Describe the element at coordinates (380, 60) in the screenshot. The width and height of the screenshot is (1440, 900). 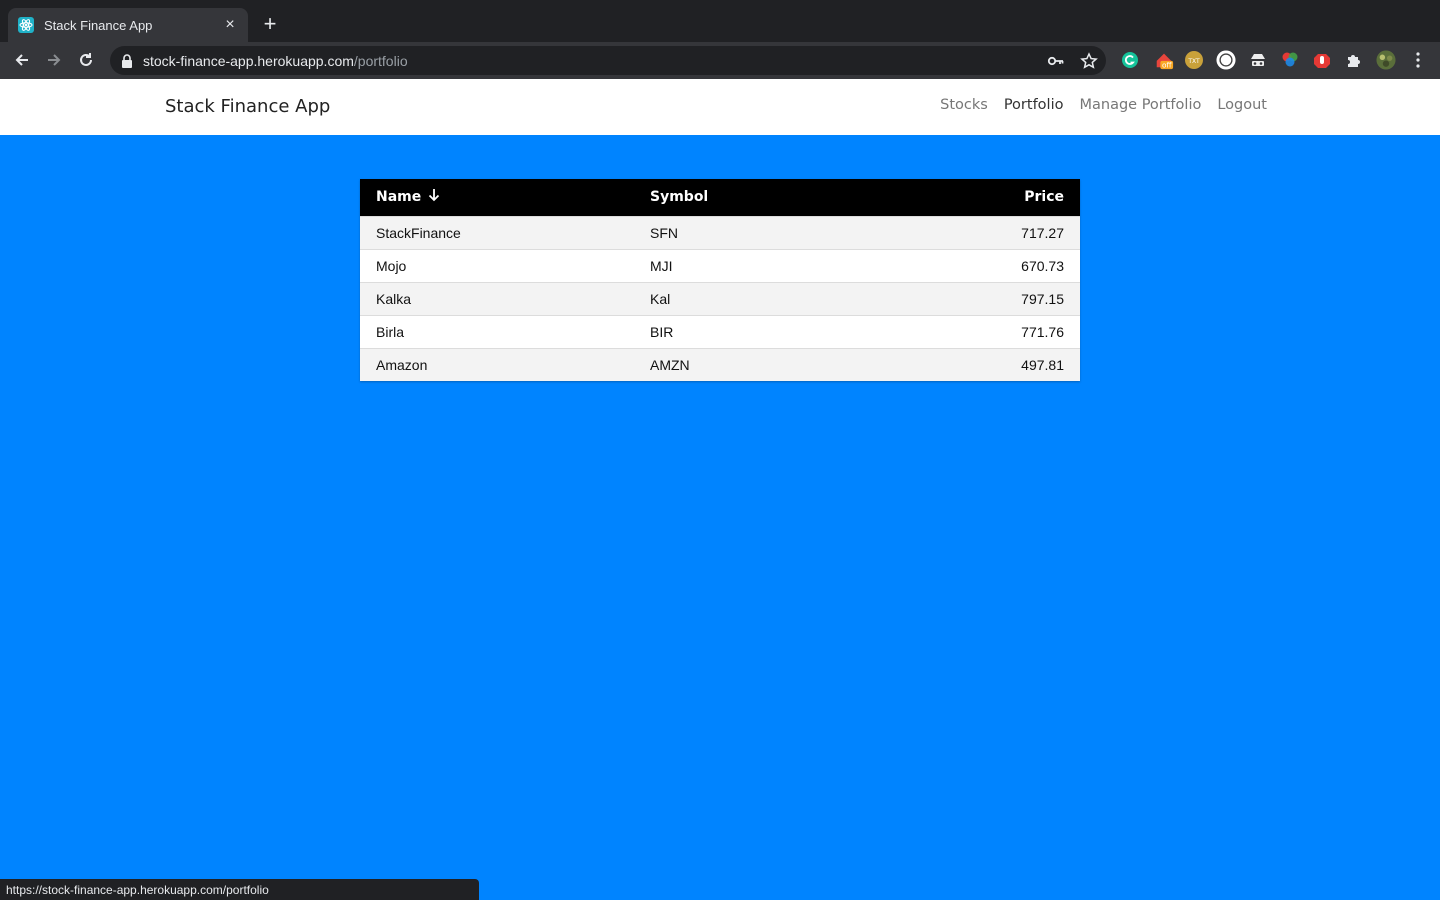
I see `url-path: /portfolio` at that location.